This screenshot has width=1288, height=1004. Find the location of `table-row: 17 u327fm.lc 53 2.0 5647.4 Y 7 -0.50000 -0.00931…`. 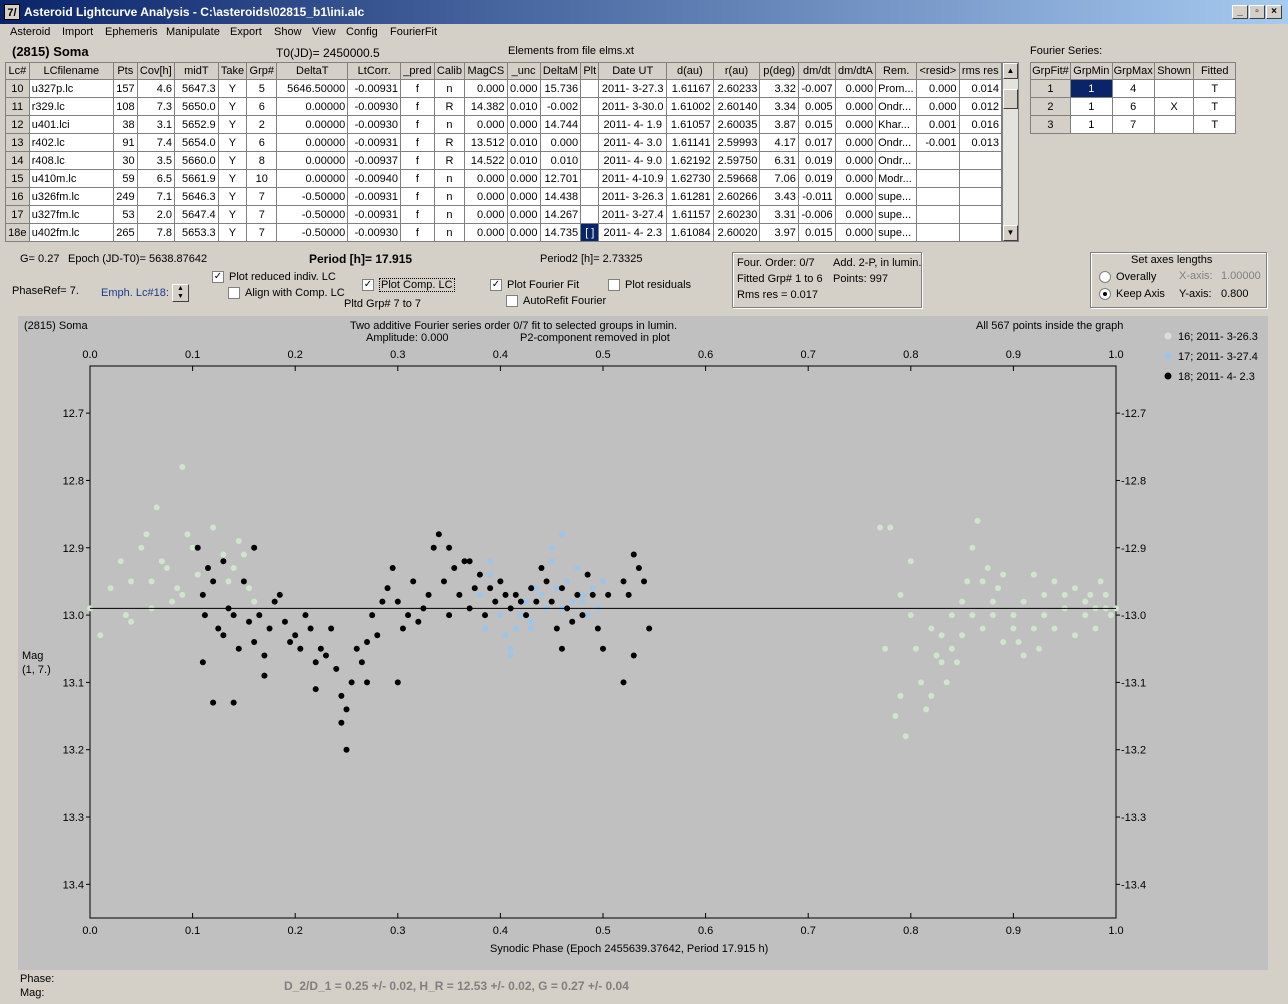

table-row: 17 u327fm.lc 53 2.0 5647.4 Y 7 -0.50000 -0.00931… is located at coordinates (504, 214).